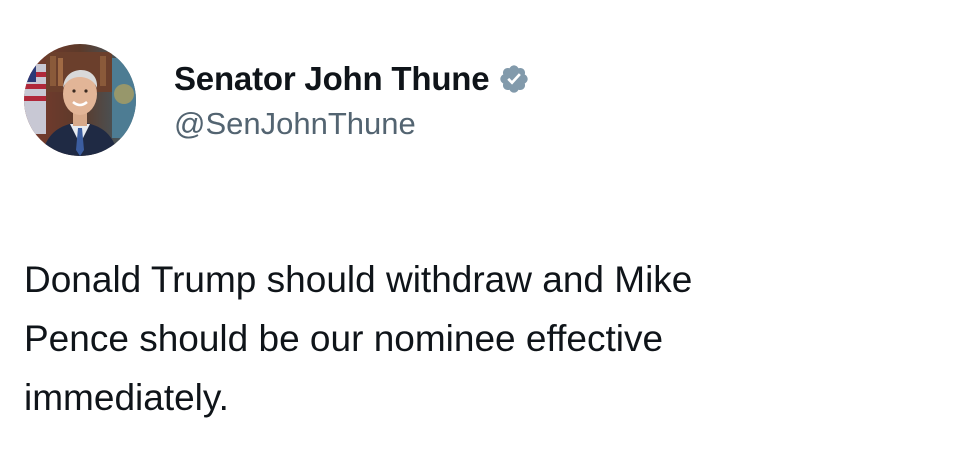 The height and width of the screenshot is (455, 968). I want to click on author-display-name: Senator John Thune, so click(332, 79).